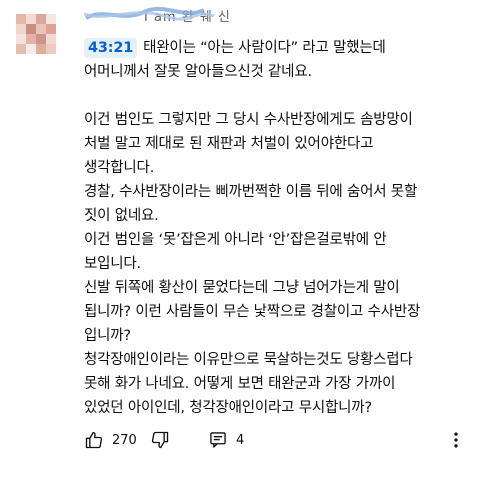 The image size is (480, 485). Describe the element at coordinates (198, 72) in the screenshot. I see `comment-line: 어머니께서 잘못 알아들으신것 같네요.` at that location.